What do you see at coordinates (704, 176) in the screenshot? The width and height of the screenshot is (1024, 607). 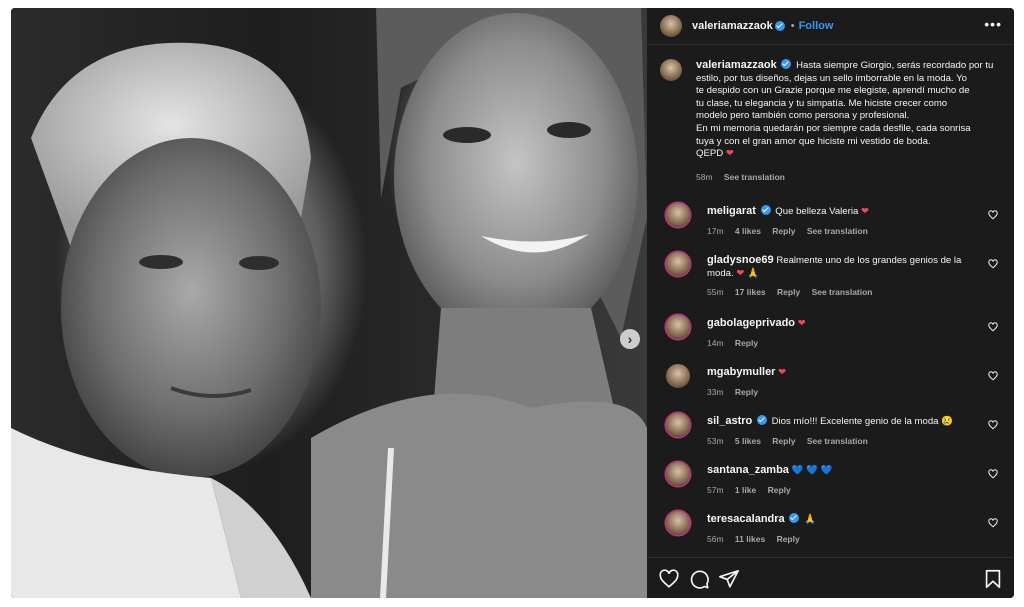 I see `caption-time: 58m` at bounding box center [704, 176].